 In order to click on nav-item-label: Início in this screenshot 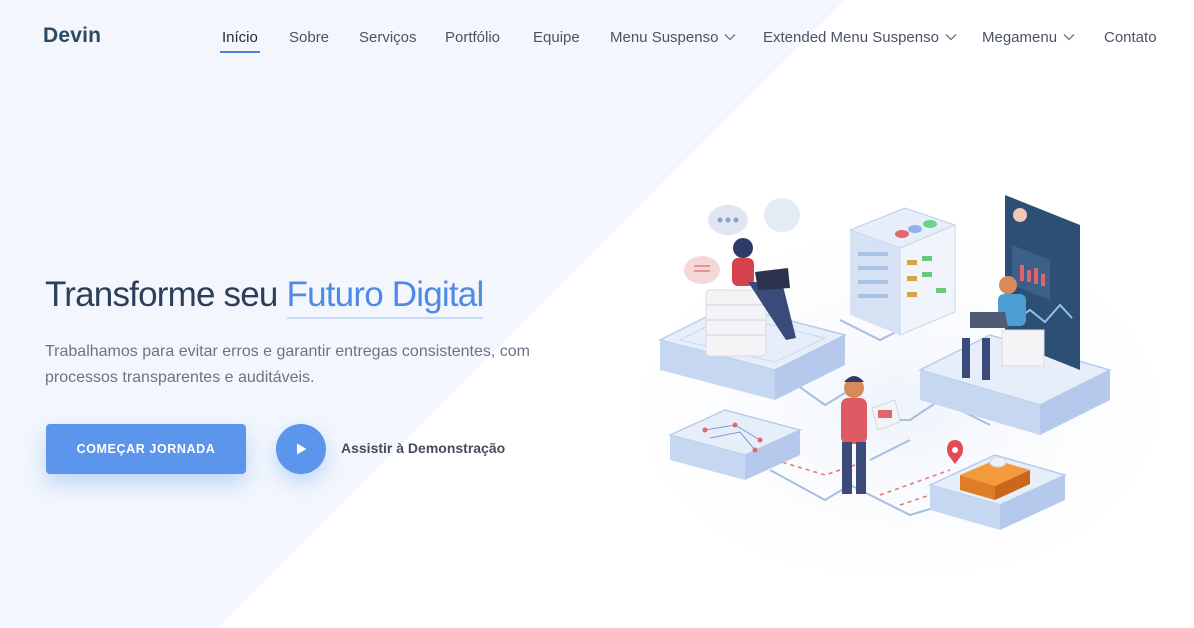, I will do `click(240, 37)`.